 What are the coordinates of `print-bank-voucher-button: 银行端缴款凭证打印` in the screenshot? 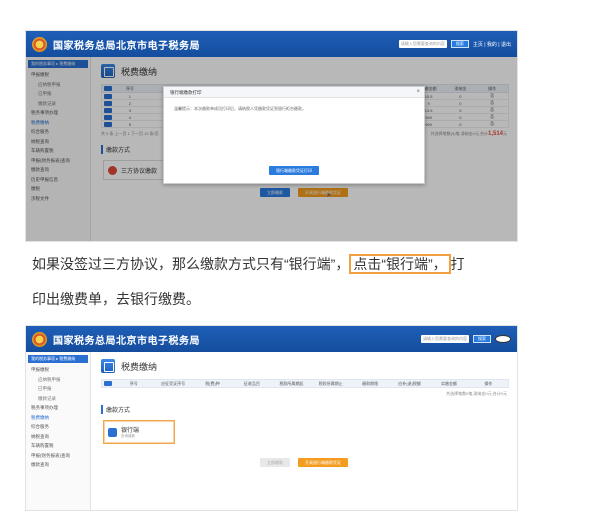 It's located at (294, 170).